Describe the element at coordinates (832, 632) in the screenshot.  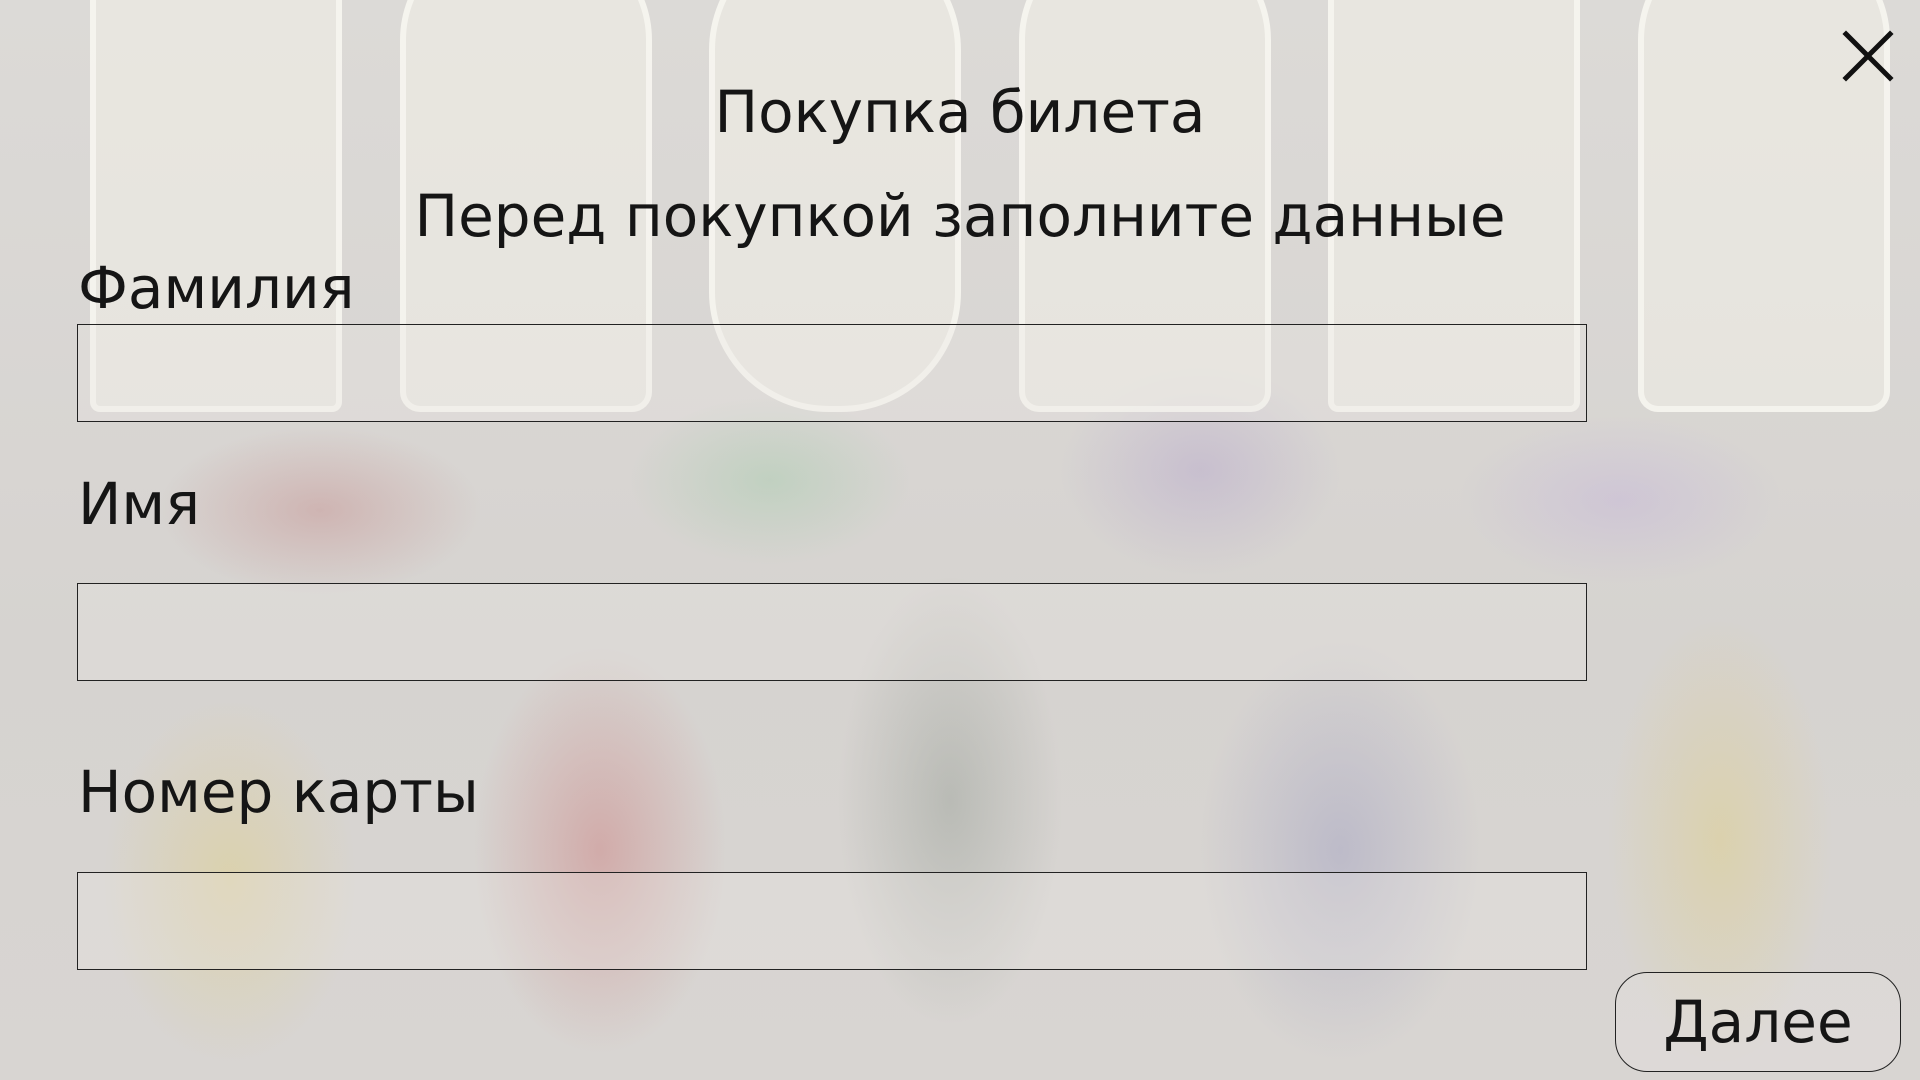
I see `name-input` at that location.